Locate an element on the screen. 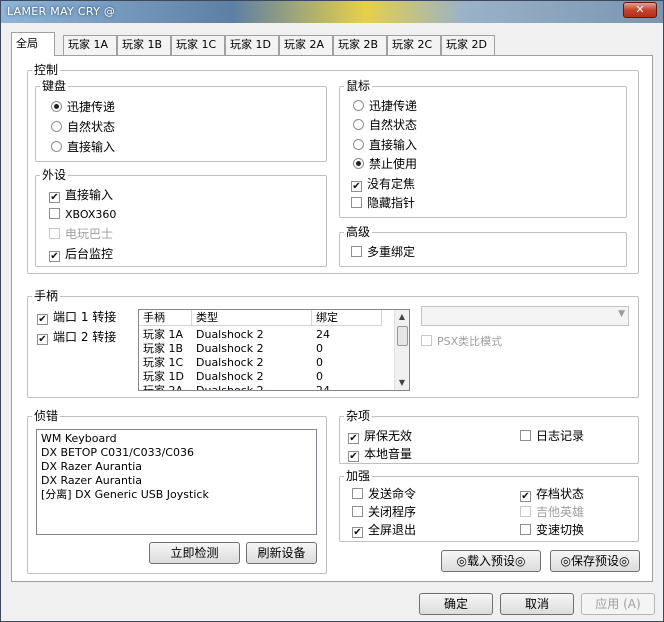  load-preset-button: ◎载入预设◎ is located at coordinates (491, 561).